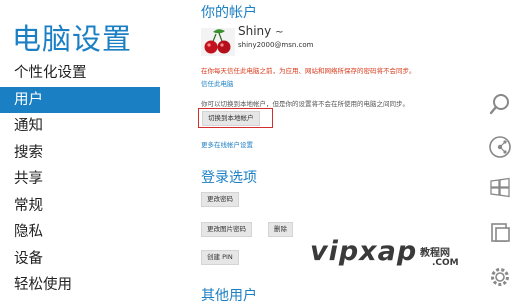 This screenshot has width=520, height=305. Describe the element at coordinates (500, 147) in the screenshot. I see `share-icon` at that location.